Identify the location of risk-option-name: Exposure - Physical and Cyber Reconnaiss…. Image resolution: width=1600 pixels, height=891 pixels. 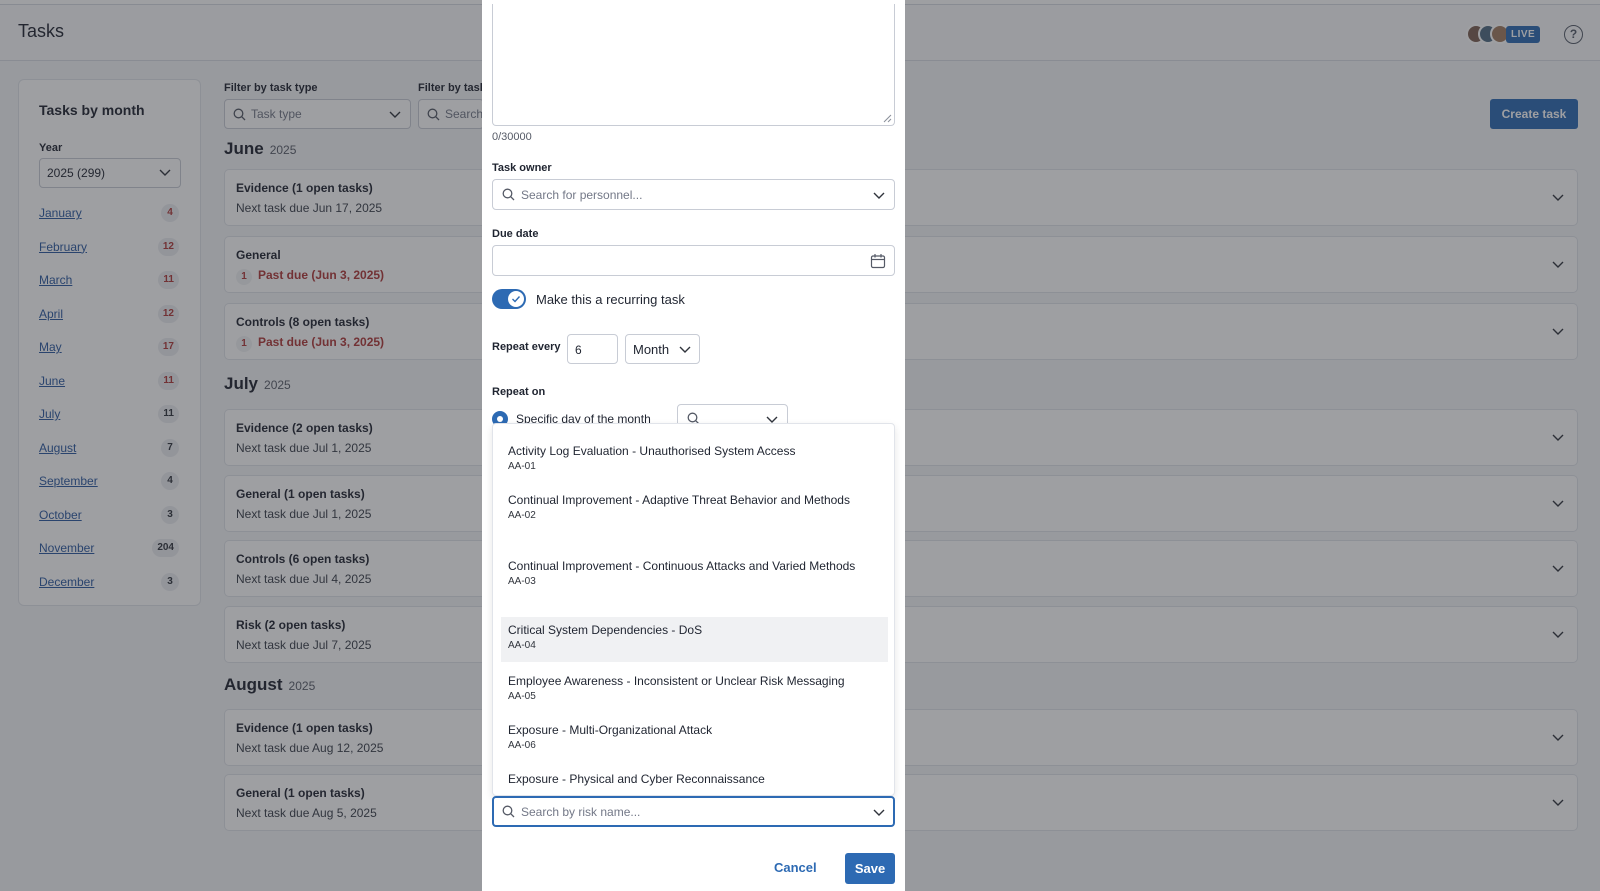
(636, 779).